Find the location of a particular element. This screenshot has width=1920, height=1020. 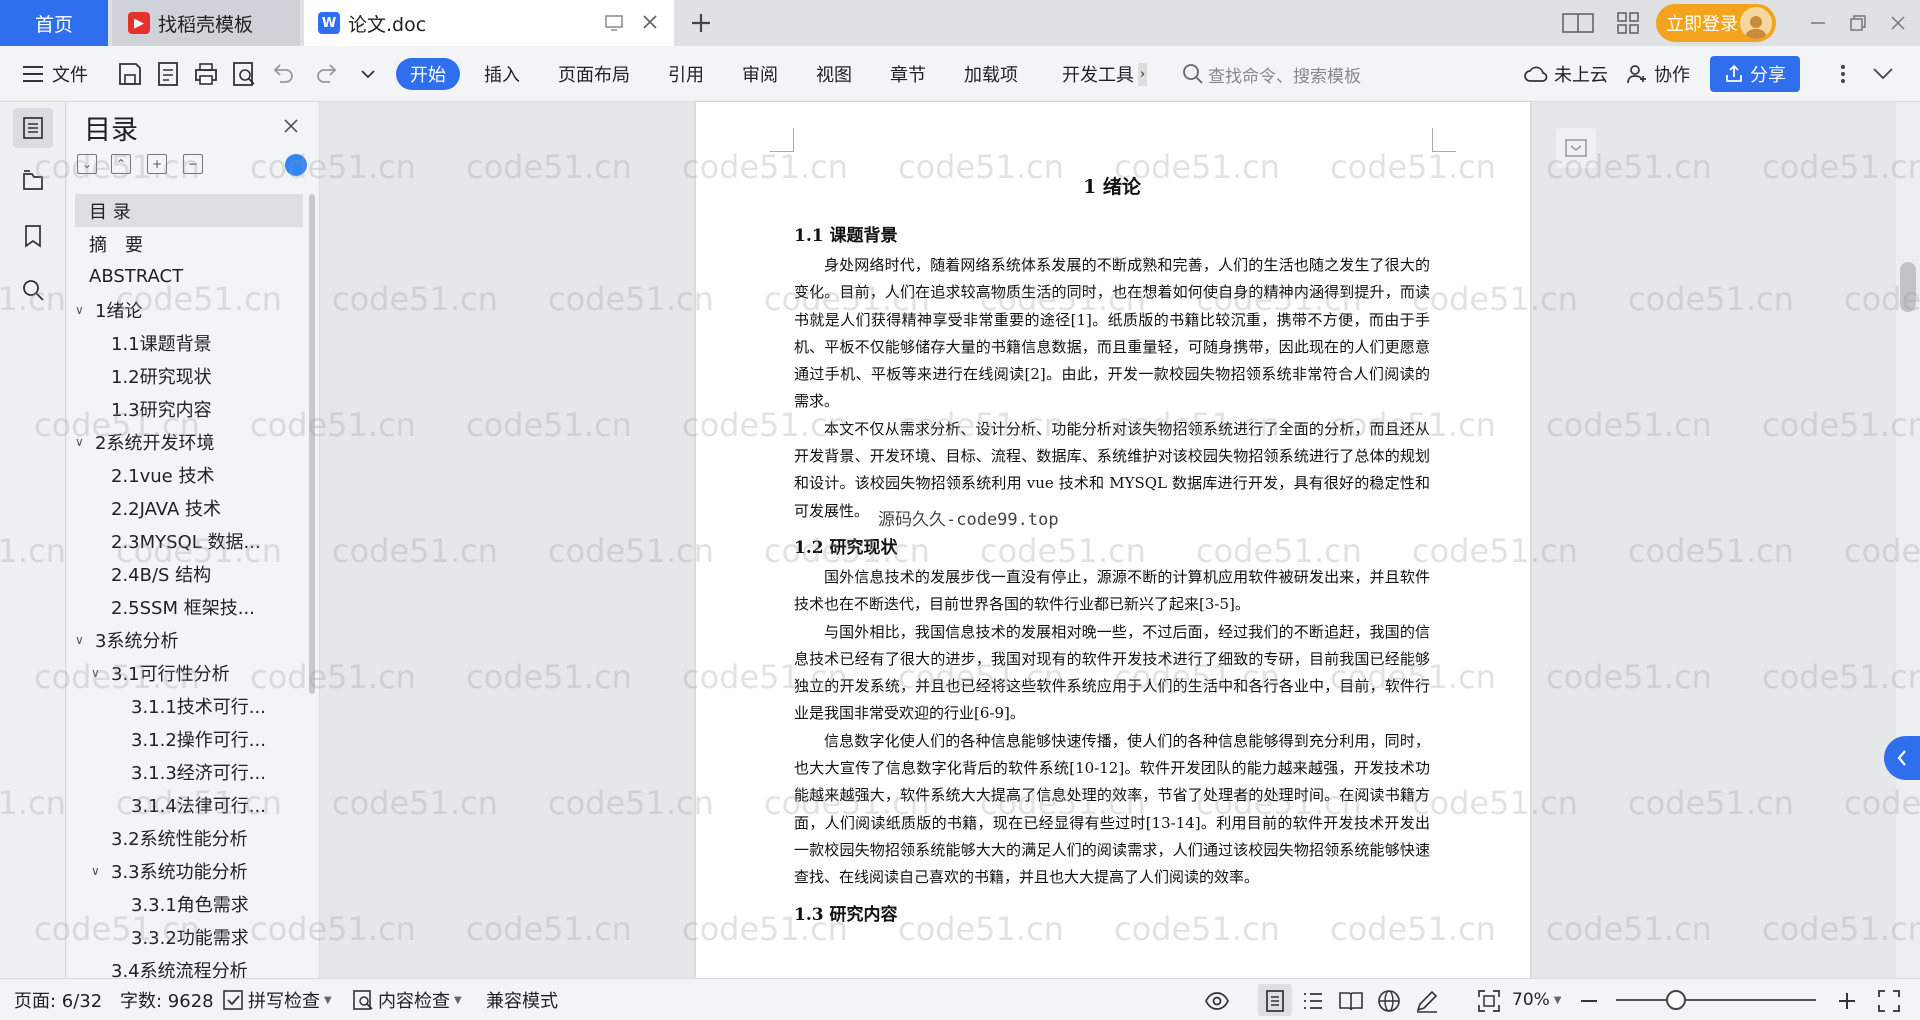

toc-item: 2.1vue 技术 is located at coordinates (189, 474).